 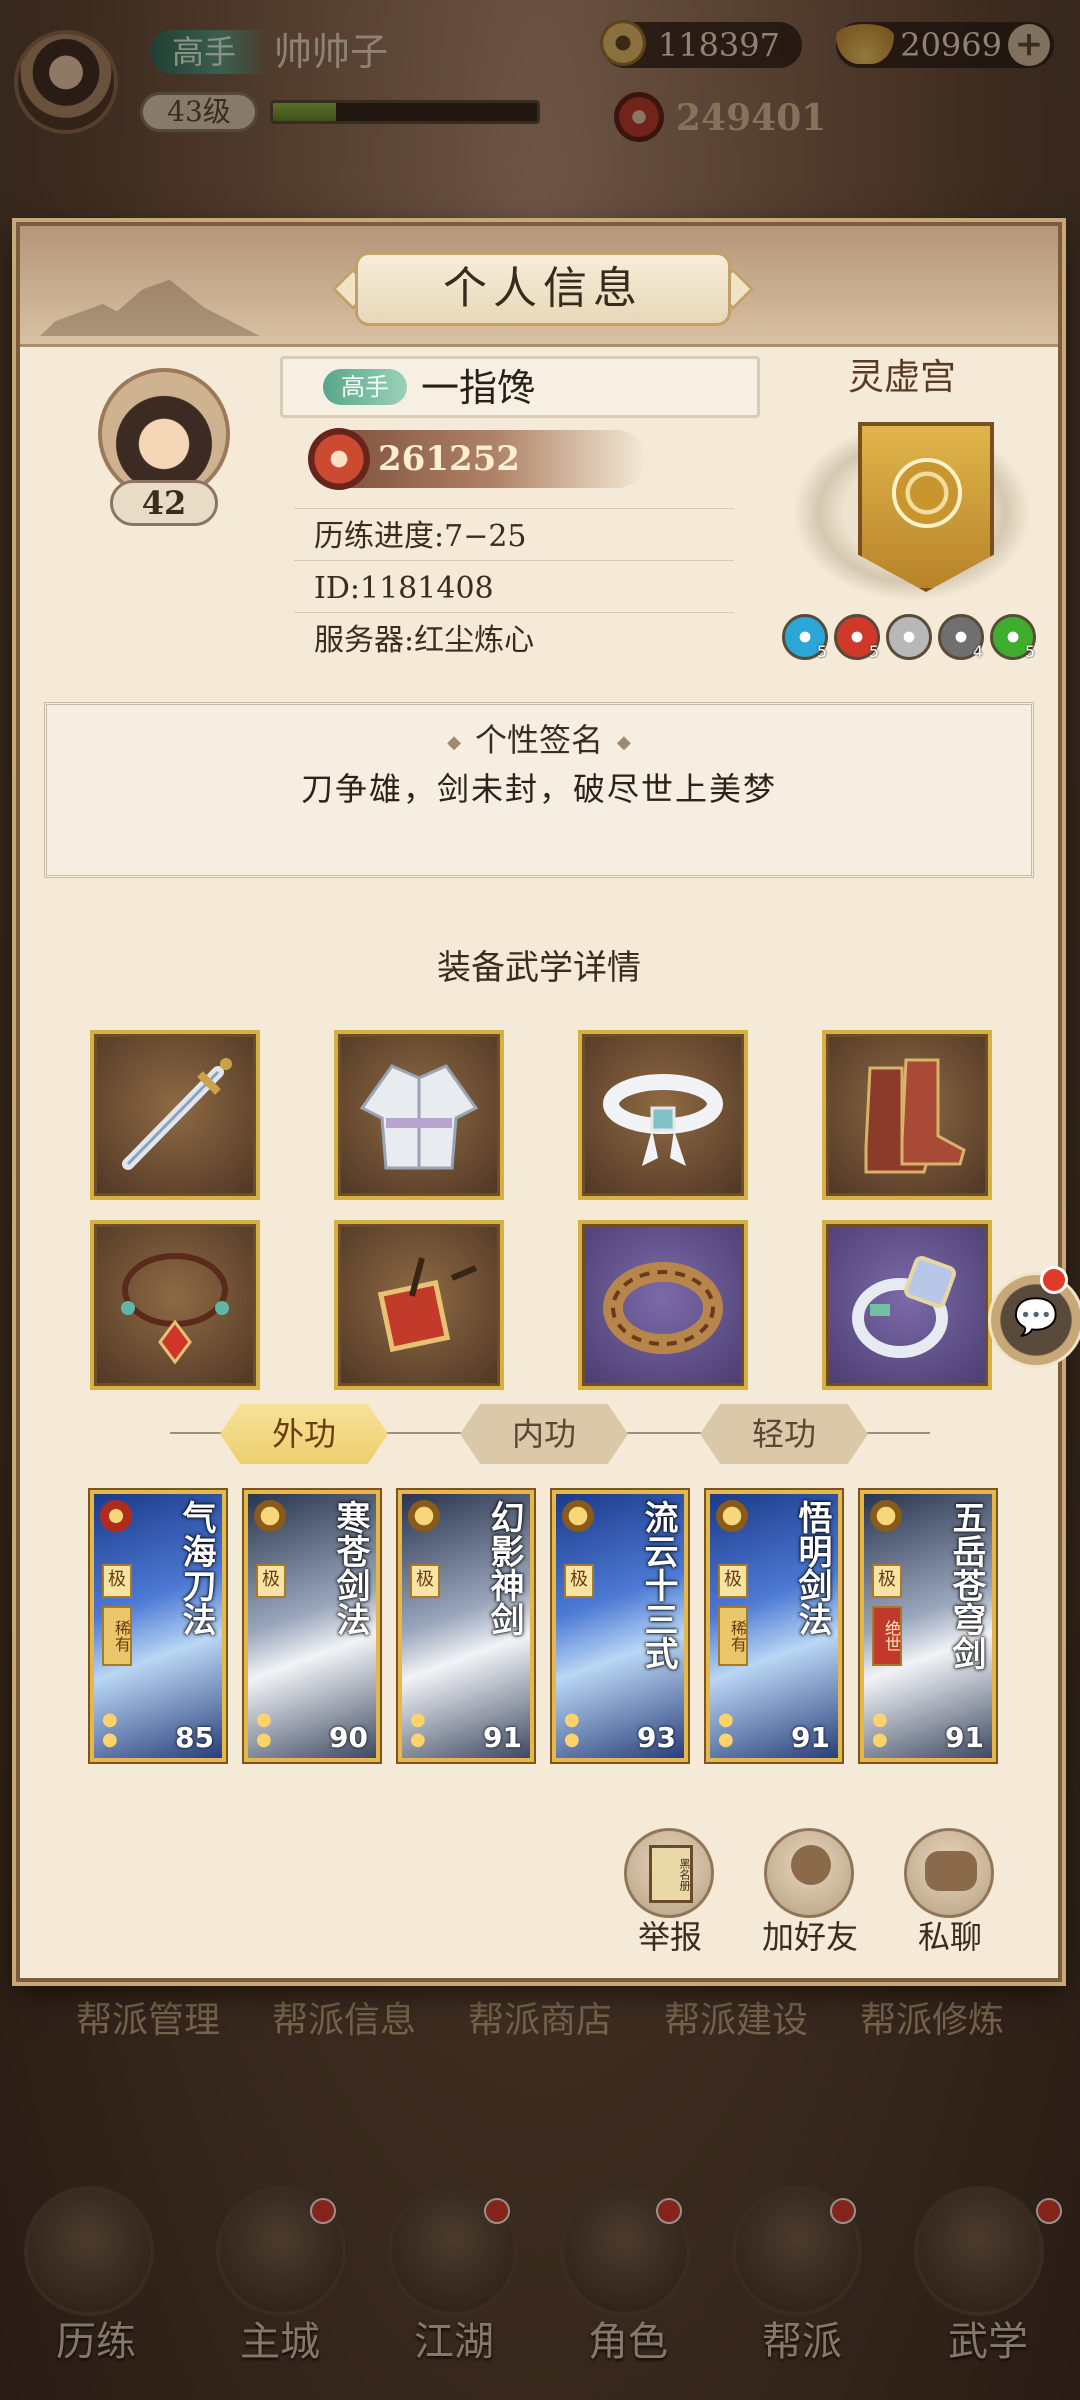 What do you see at coordinates (784, 1434) in the screenshot?
I see `tab-lightness: 轻功` at bounding box center [784, 1434].